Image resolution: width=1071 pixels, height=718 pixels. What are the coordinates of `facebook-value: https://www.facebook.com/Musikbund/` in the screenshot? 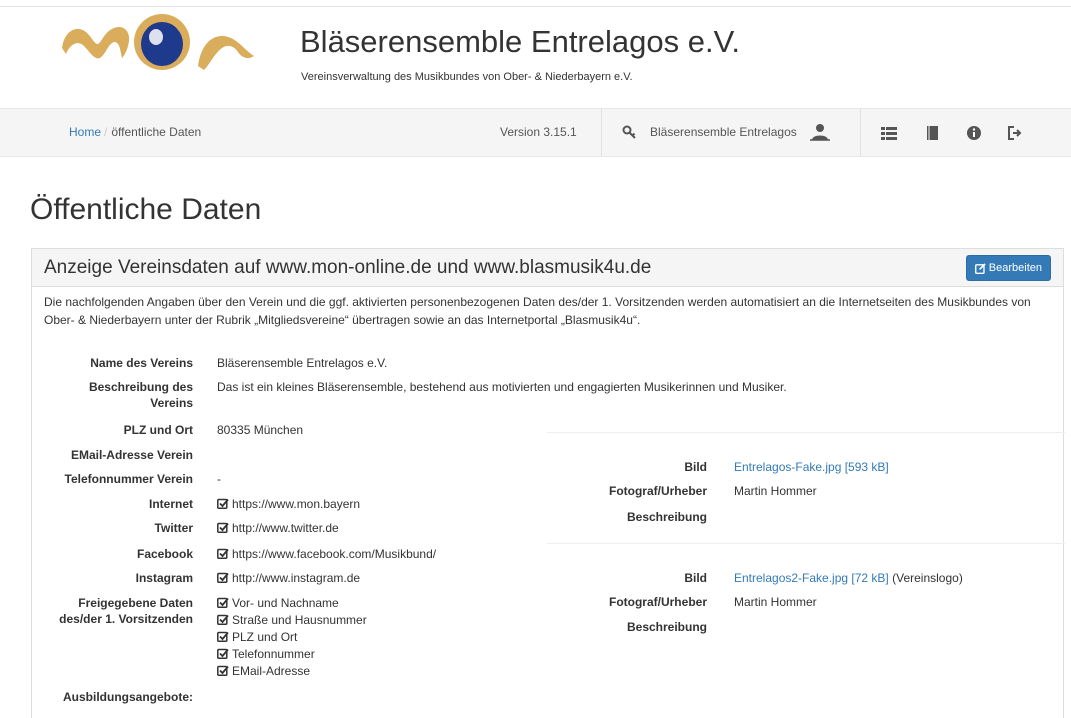 It's located at (334, 554).